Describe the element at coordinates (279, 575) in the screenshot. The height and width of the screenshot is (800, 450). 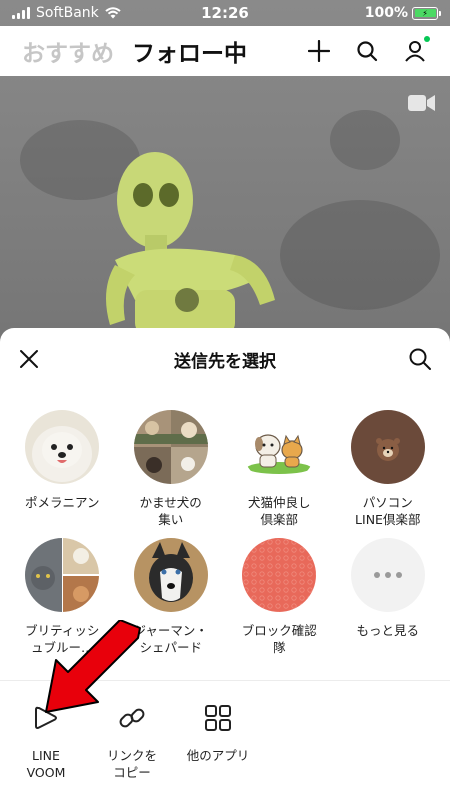
I see `red-pattern-avatar` at that location.